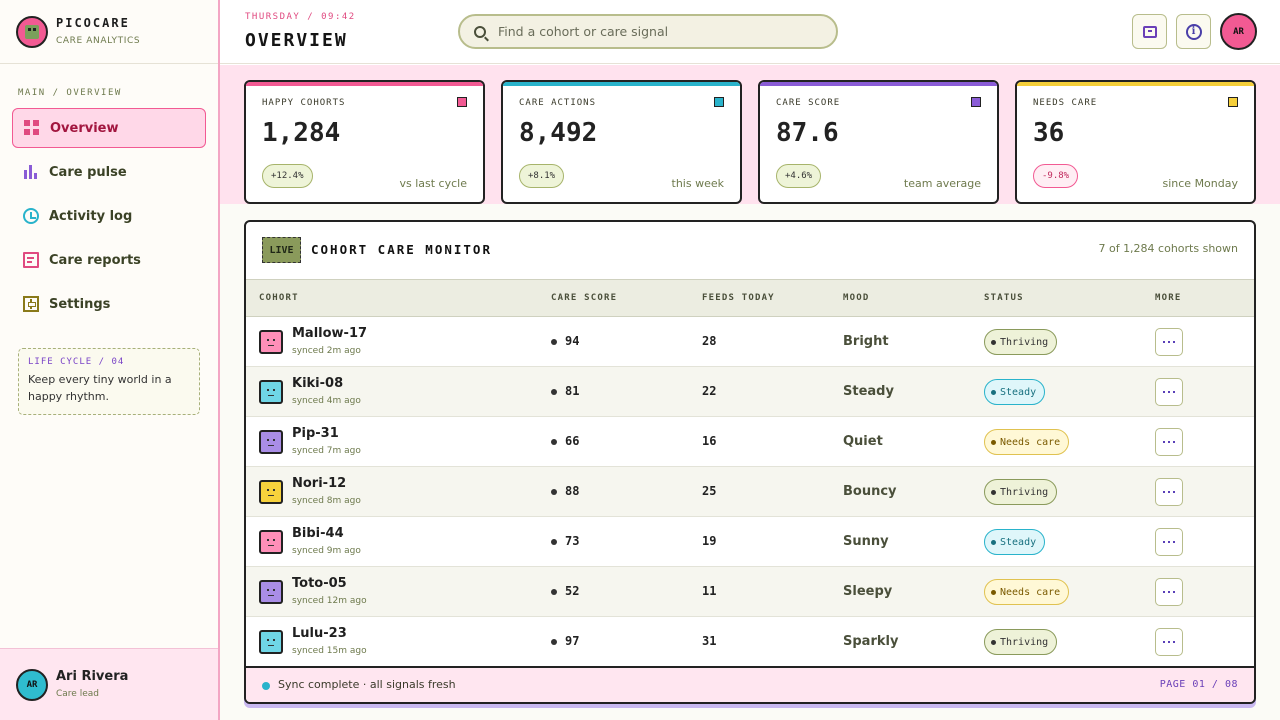 The width and height of the screenshot is (1280, 720). What do you see at coordinates (32, 32) in the screenshot?
I see `brand-logo` at bounding box center [32, 32].